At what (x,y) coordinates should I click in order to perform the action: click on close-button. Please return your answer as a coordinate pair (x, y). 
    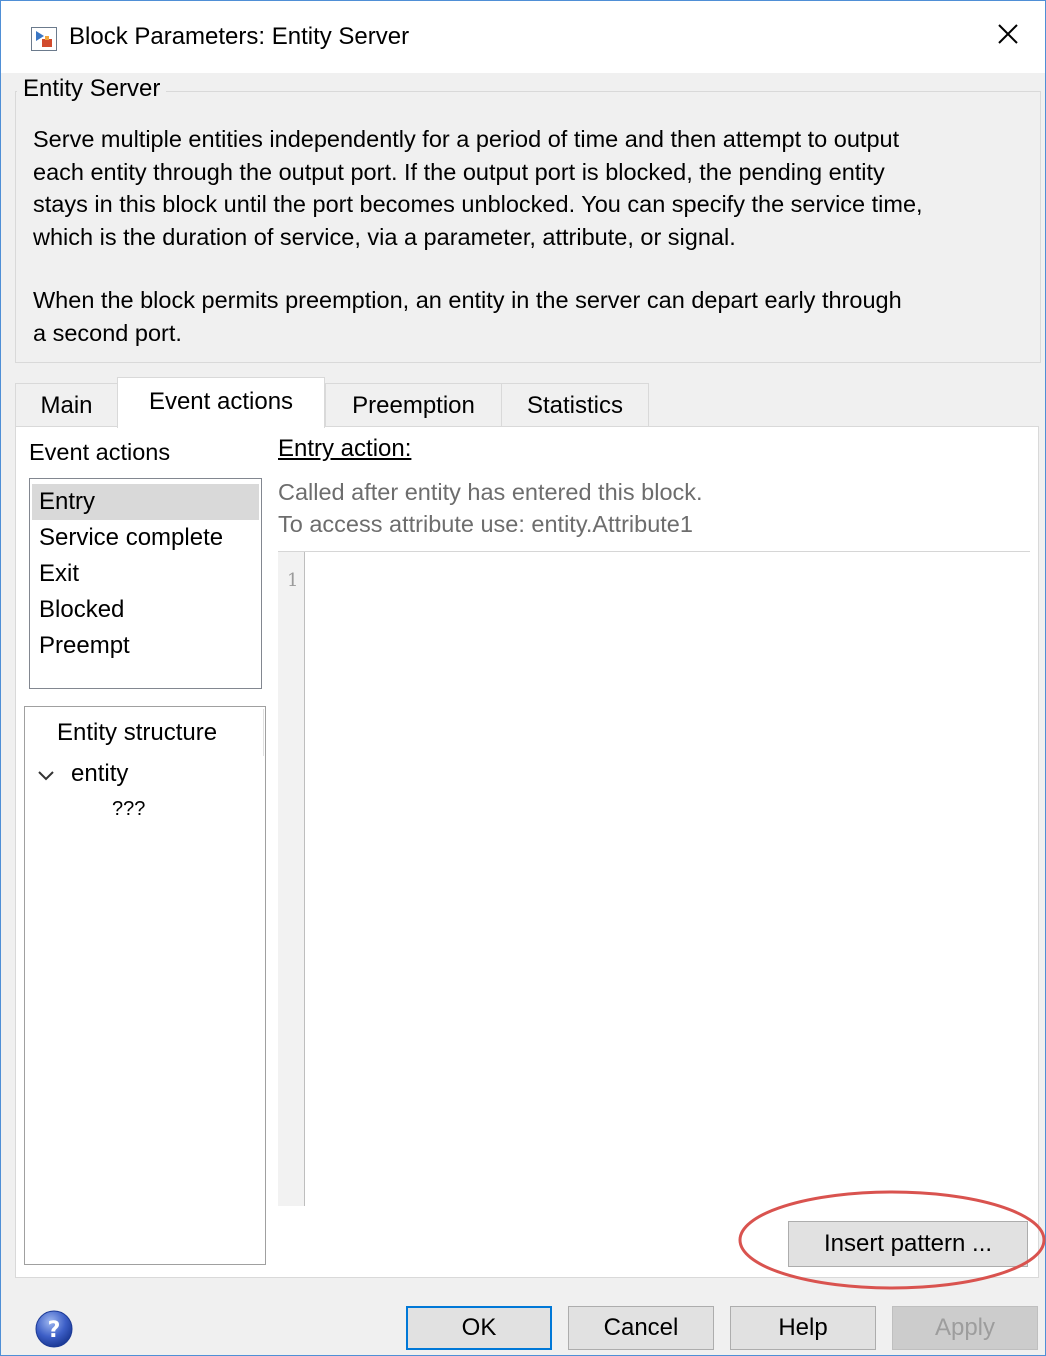
    Looking at the image, I should click on (1008, 36).